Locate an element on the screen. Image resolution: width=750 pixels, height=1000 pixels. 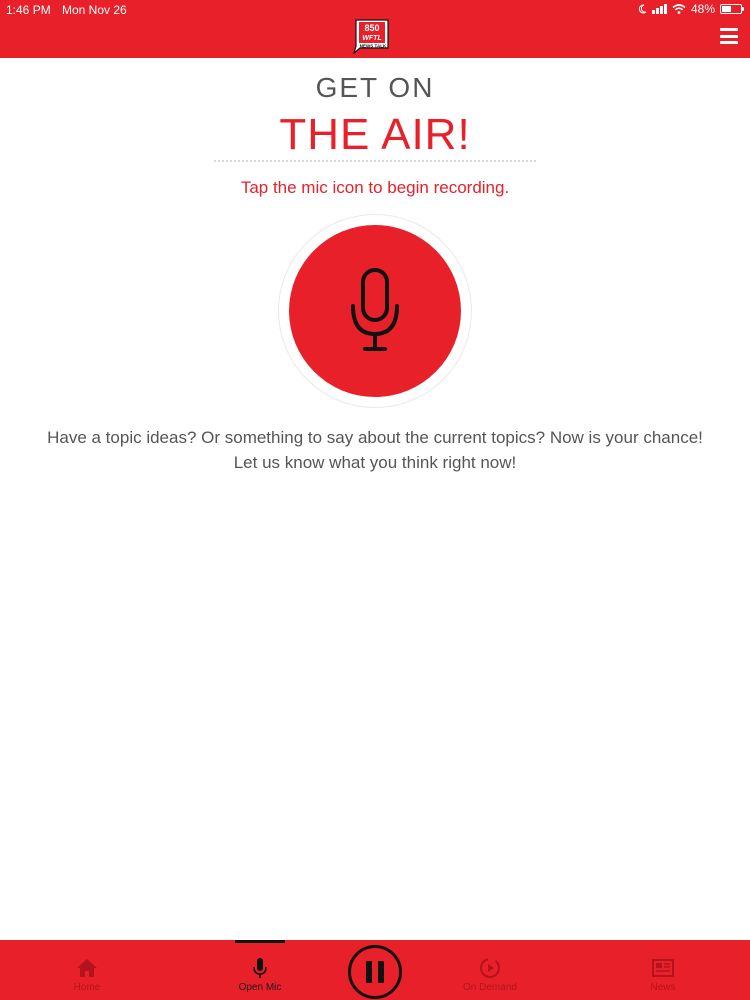
tab-label-on-demand: On Demand is located at coordinates (490, 987).